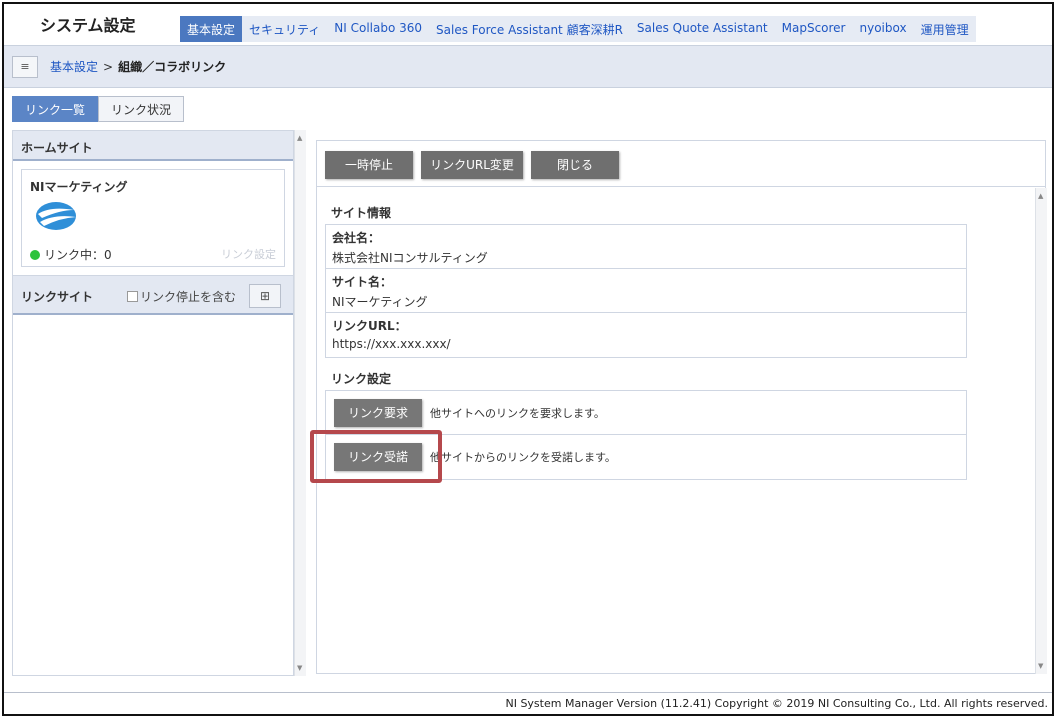 This screenshot has height=718, width=1056. Describe the element at coordinates (248, 254) in the screenshot. I see `link-setting-link: リンク設定` at that location.